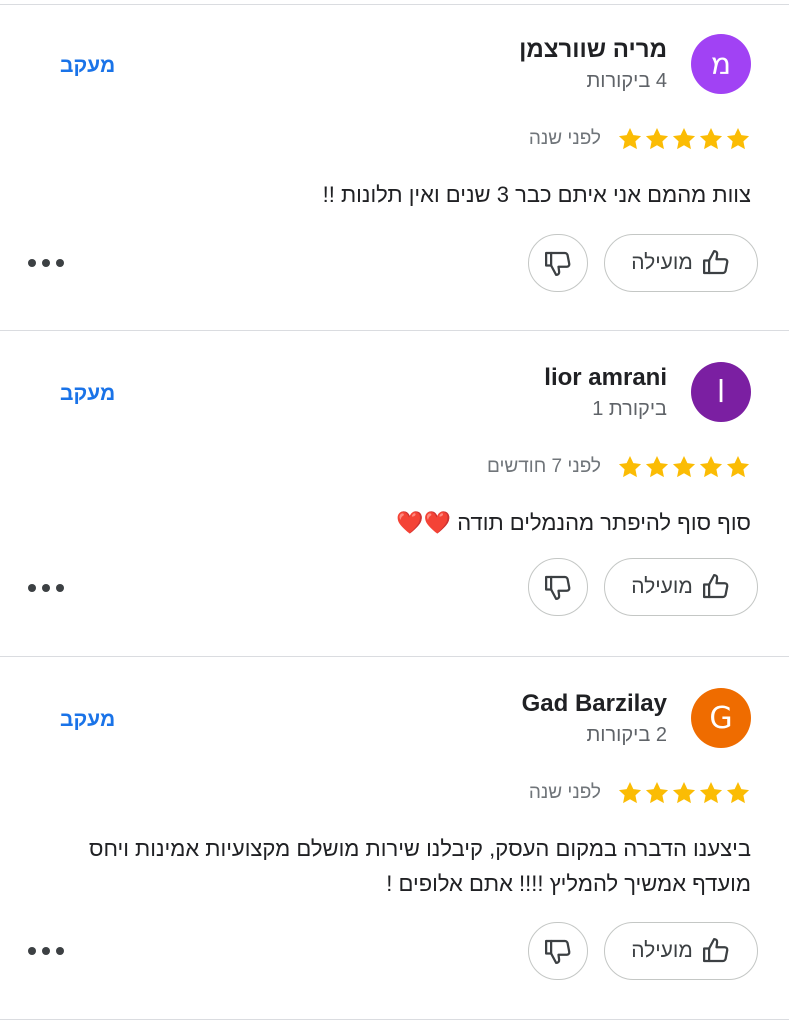  Describe the element at coordinates (593, 50) in the screenshot. I see `review-author: מריה שוורצמן` at that location.